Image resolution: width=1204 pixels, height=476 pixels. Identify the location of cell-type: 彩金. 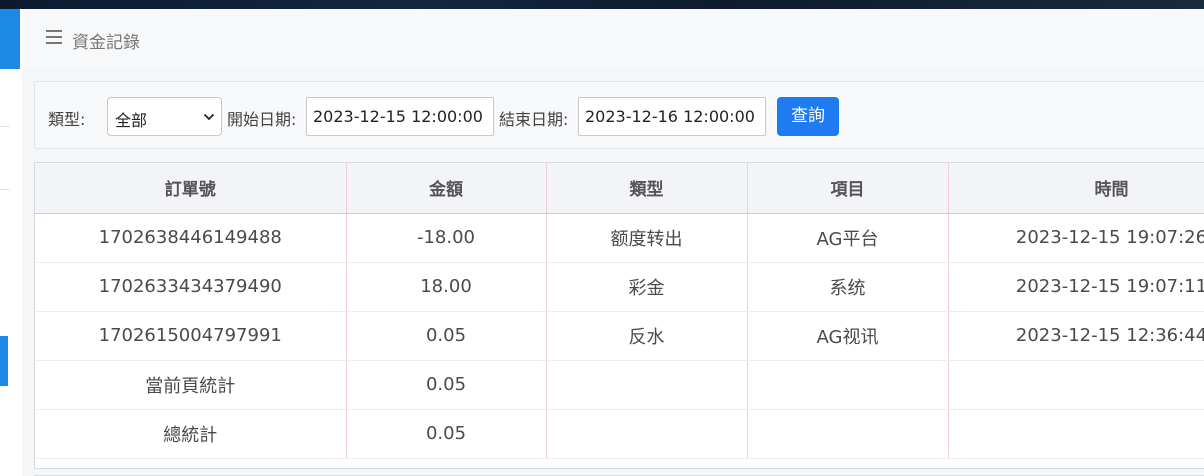
(647, 287).